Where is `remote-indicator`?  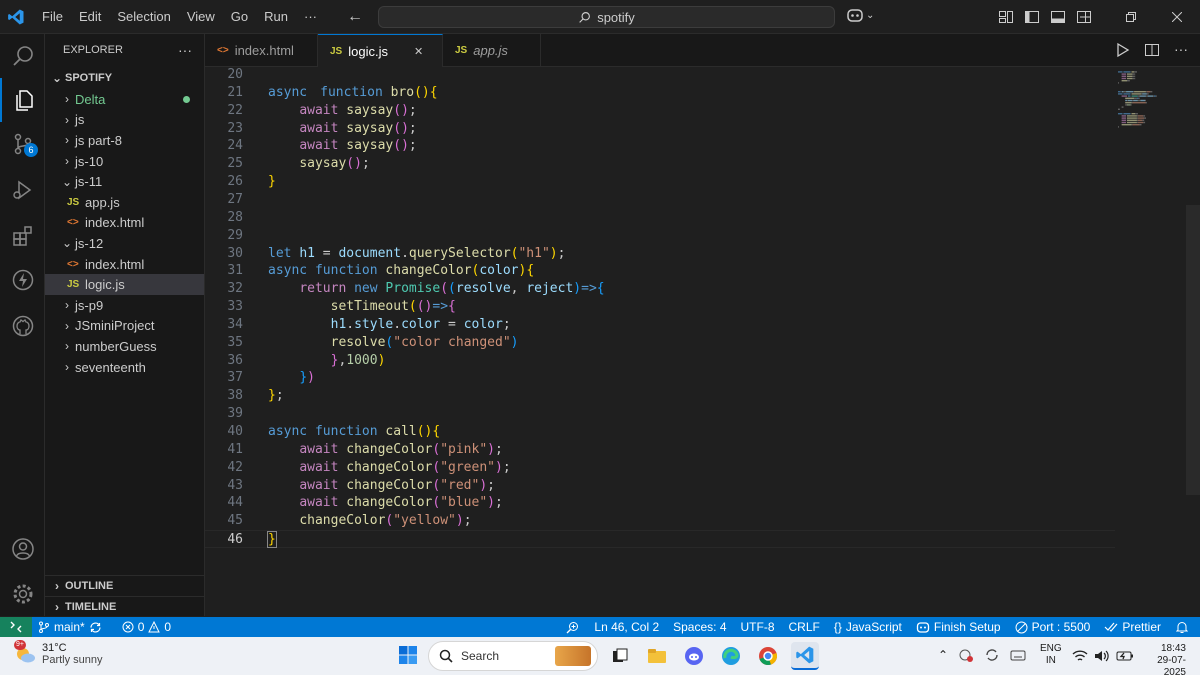
remote-indicator is located at coordinates (16, 627).